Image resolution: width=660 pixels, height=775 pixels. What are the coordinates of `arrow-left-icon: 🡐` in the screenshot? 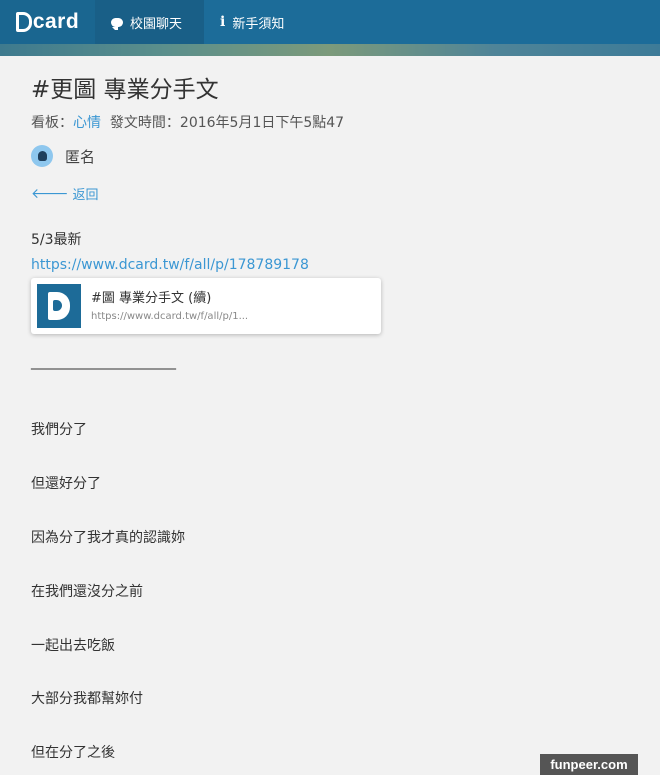 It's located at (50, 194).